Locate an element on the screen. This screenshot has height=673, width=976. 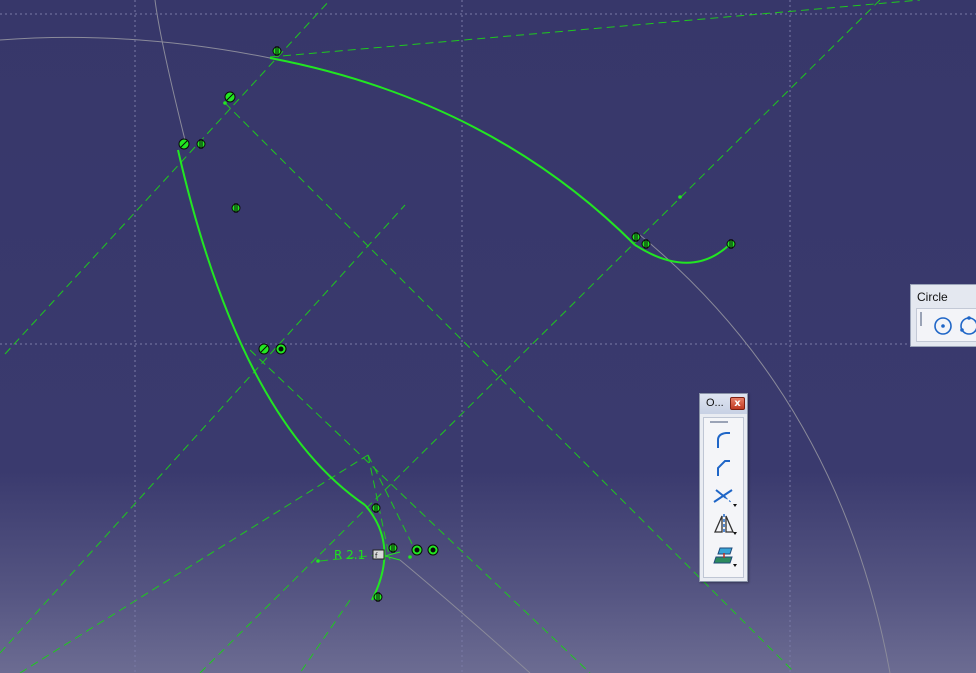
operation-toolbar-titlebar: O... x is located at coordinates (723, 404).